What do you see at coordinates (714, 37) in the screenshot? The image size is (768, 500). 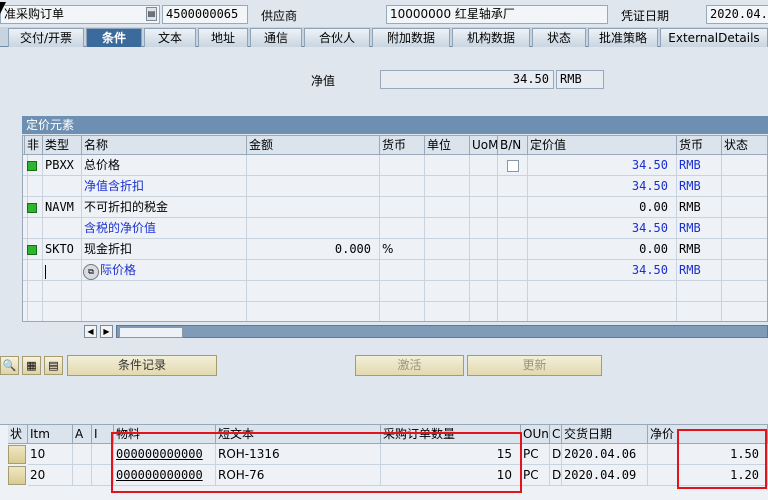 I see `tab-external-details: ExternalDetails` at bounding box center [714, 37].